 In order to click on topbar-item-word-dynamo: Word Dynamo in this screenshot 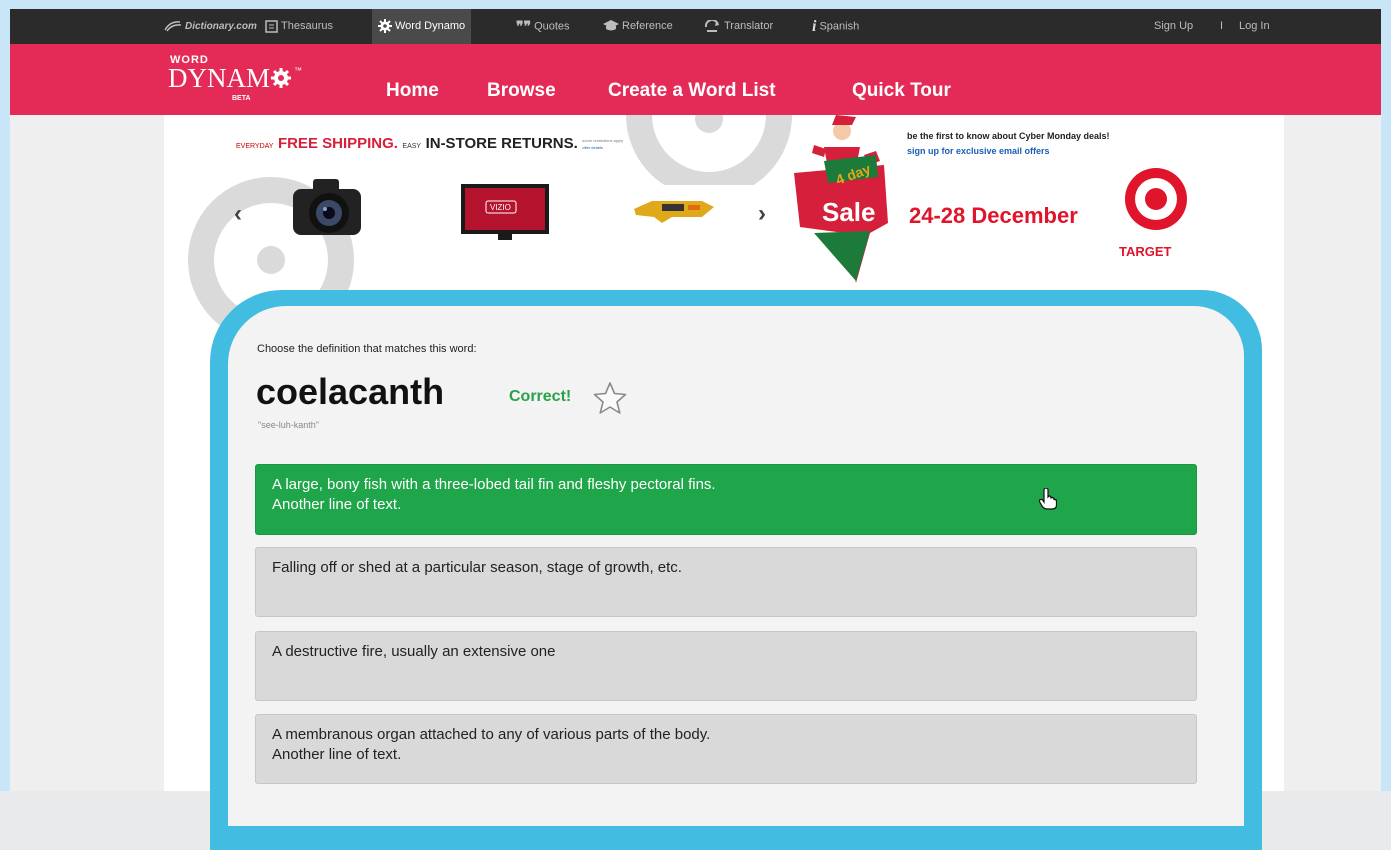, I will do `click(422, 26)`.